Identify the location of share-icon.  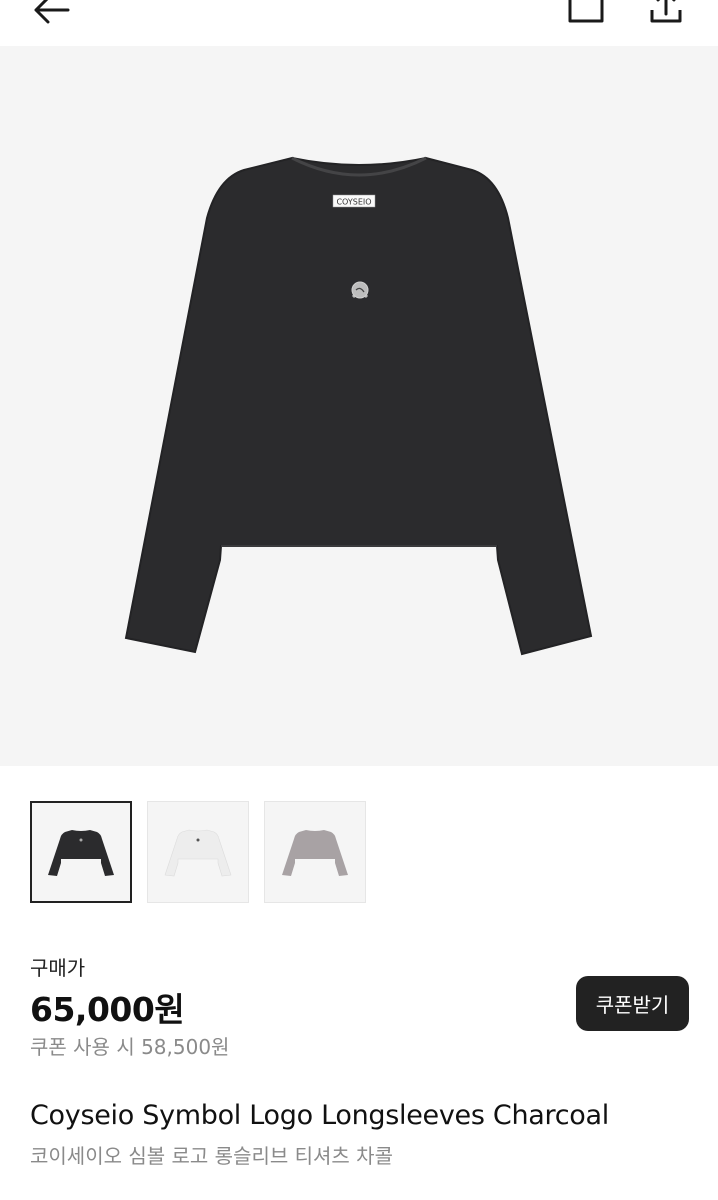
(666, 18).